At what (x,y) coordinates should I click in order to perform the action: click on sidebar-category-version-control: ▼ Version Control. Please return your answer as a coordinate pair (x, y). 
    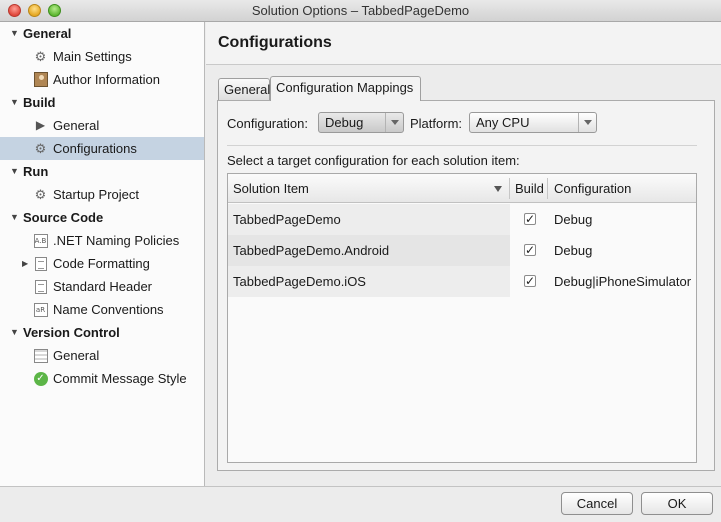
    Looking at the image, I should click on (102, 332).